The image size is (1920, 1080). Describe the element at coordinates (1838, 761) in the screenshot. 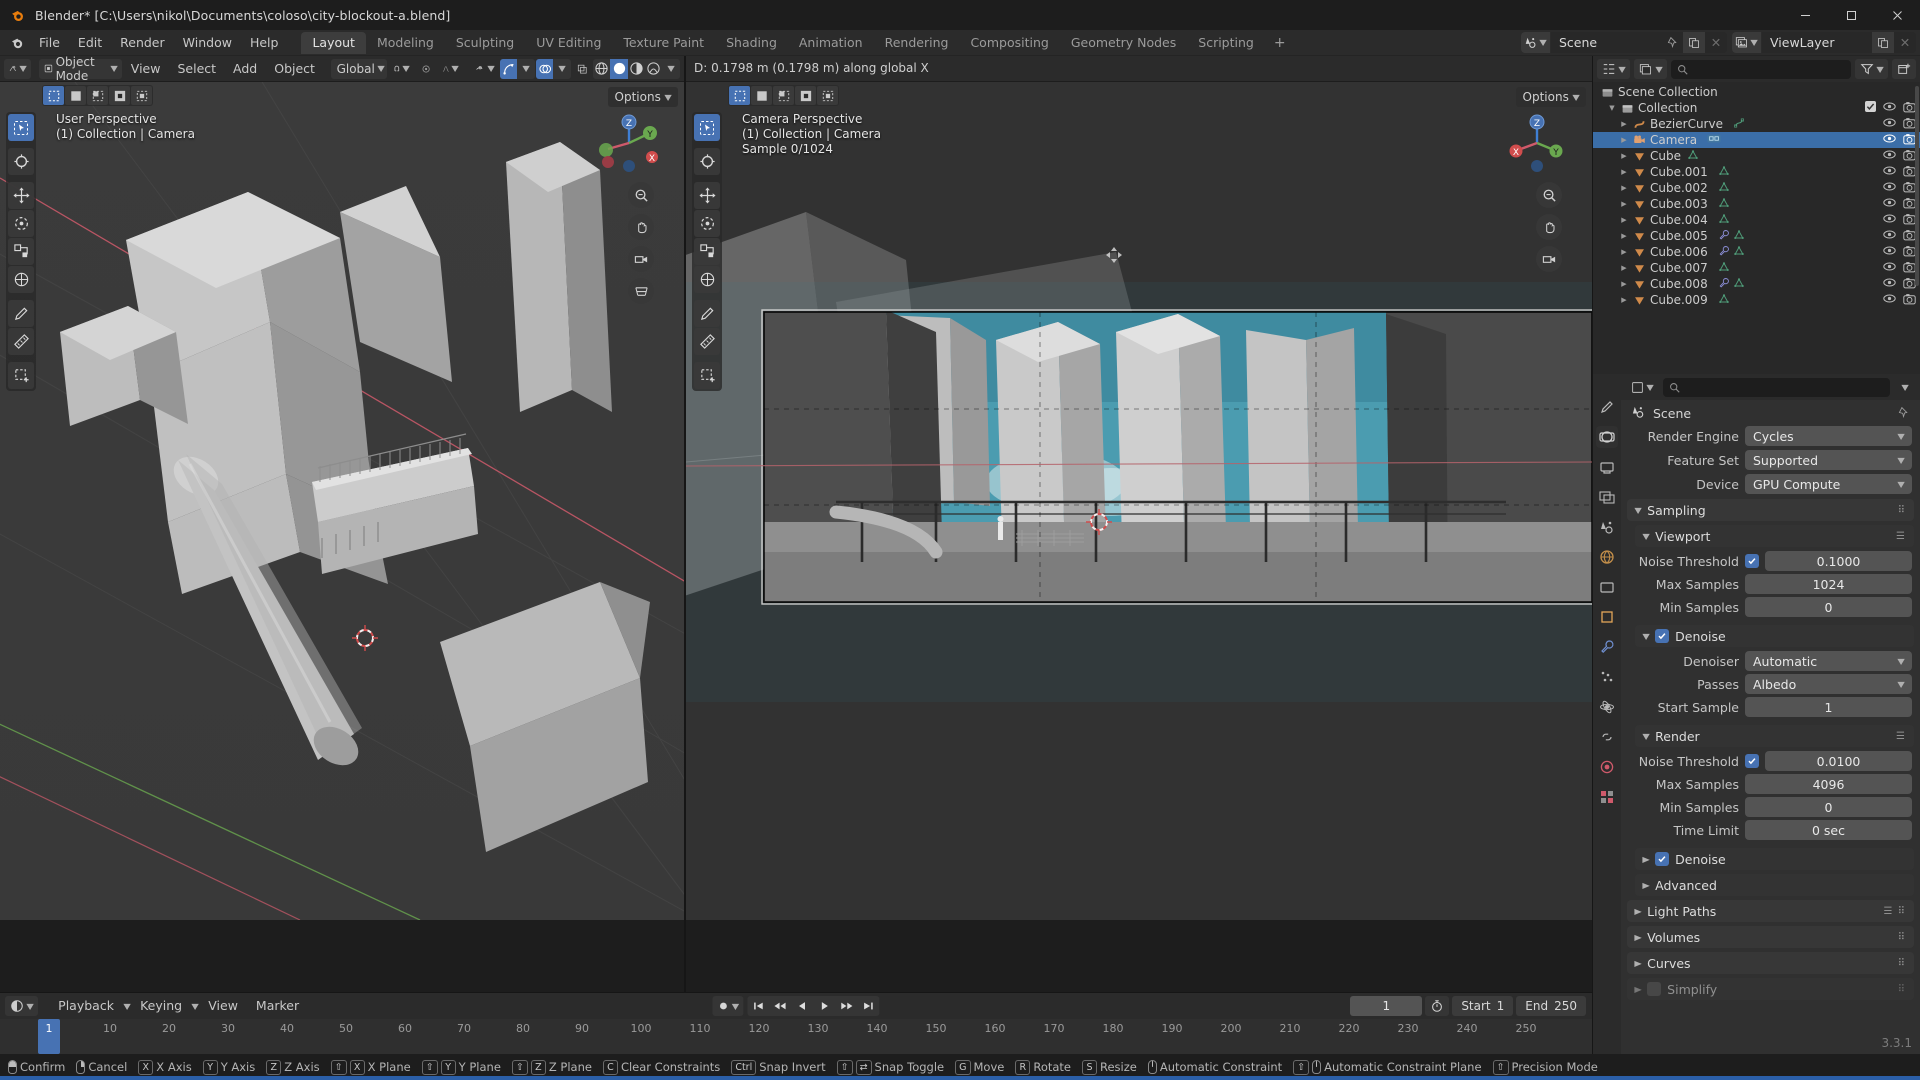

I see `render-noise-threshold-value: 0.0100` at that location.